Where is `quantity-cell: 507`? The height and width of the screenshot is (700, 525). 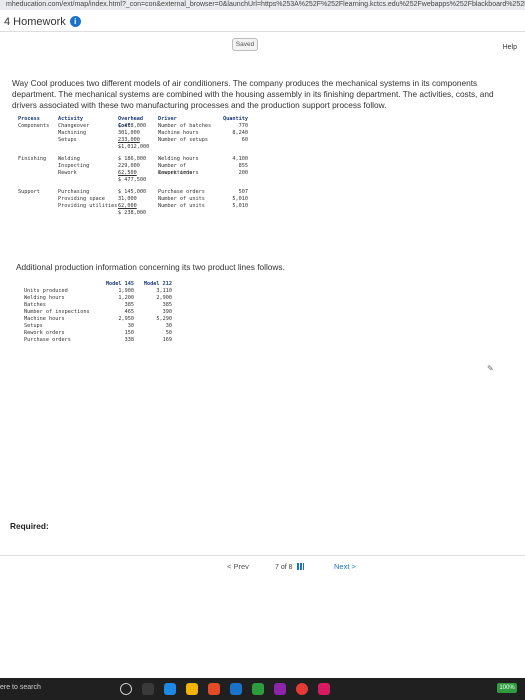 quantity-cell: 507 is located at coordinates (243, 192).